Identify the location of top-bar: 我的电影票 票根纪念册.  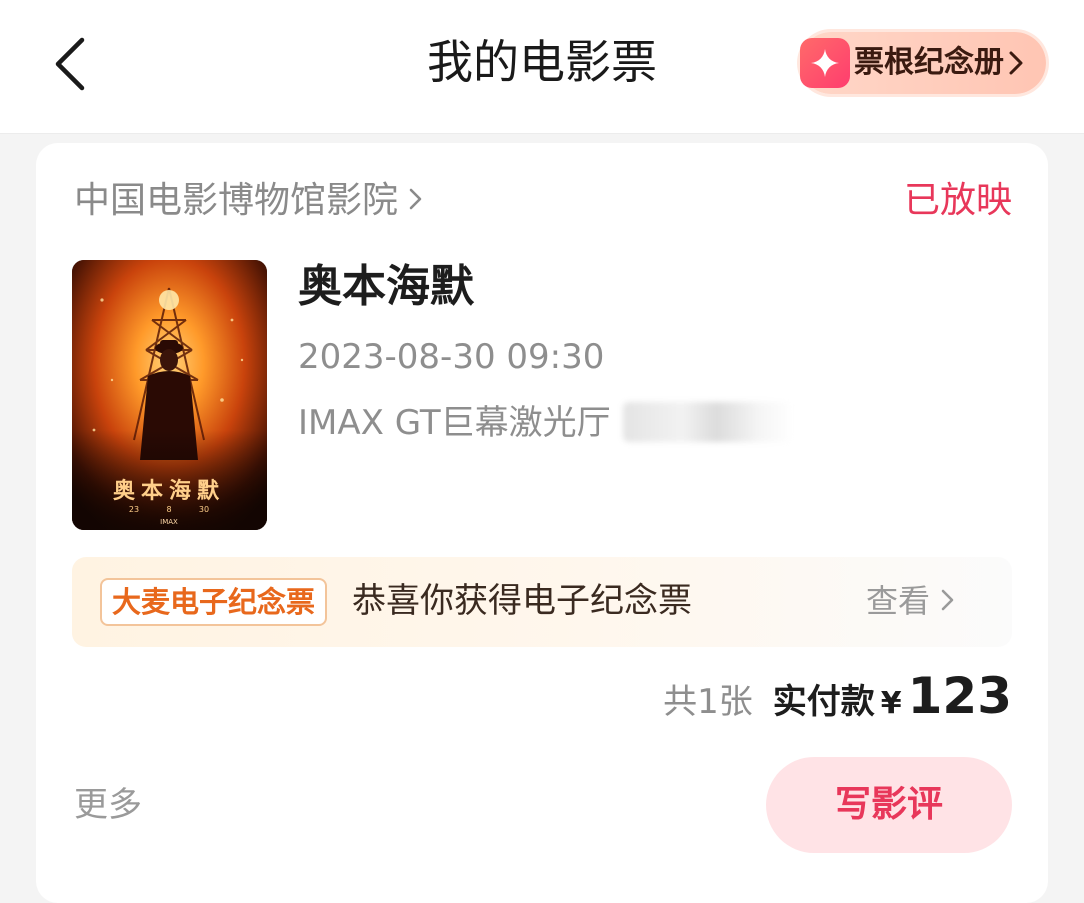
(542, 67).